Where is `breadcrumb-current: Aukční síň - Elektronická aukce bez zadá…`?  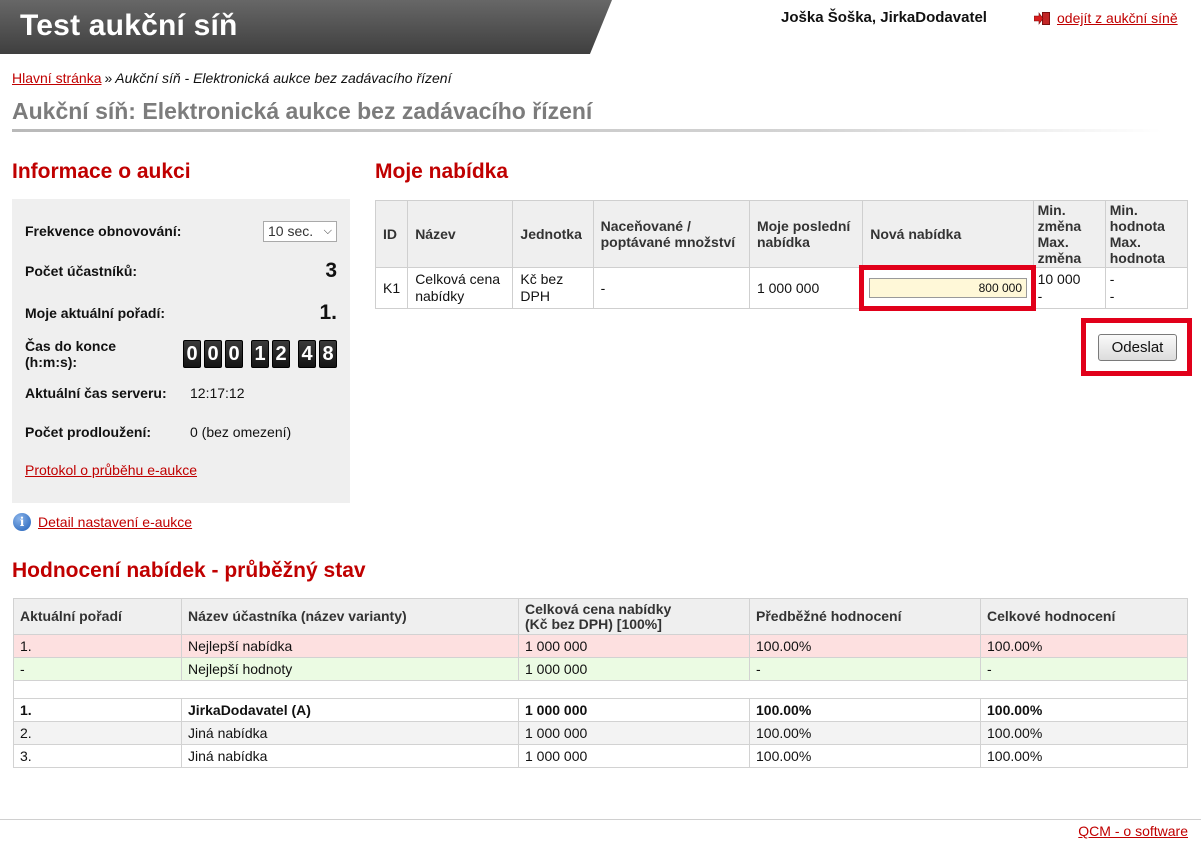
breadcrumb-current: Aukční síň - Elektronická aukce bez zadá… is located at coordinates (283, 78).